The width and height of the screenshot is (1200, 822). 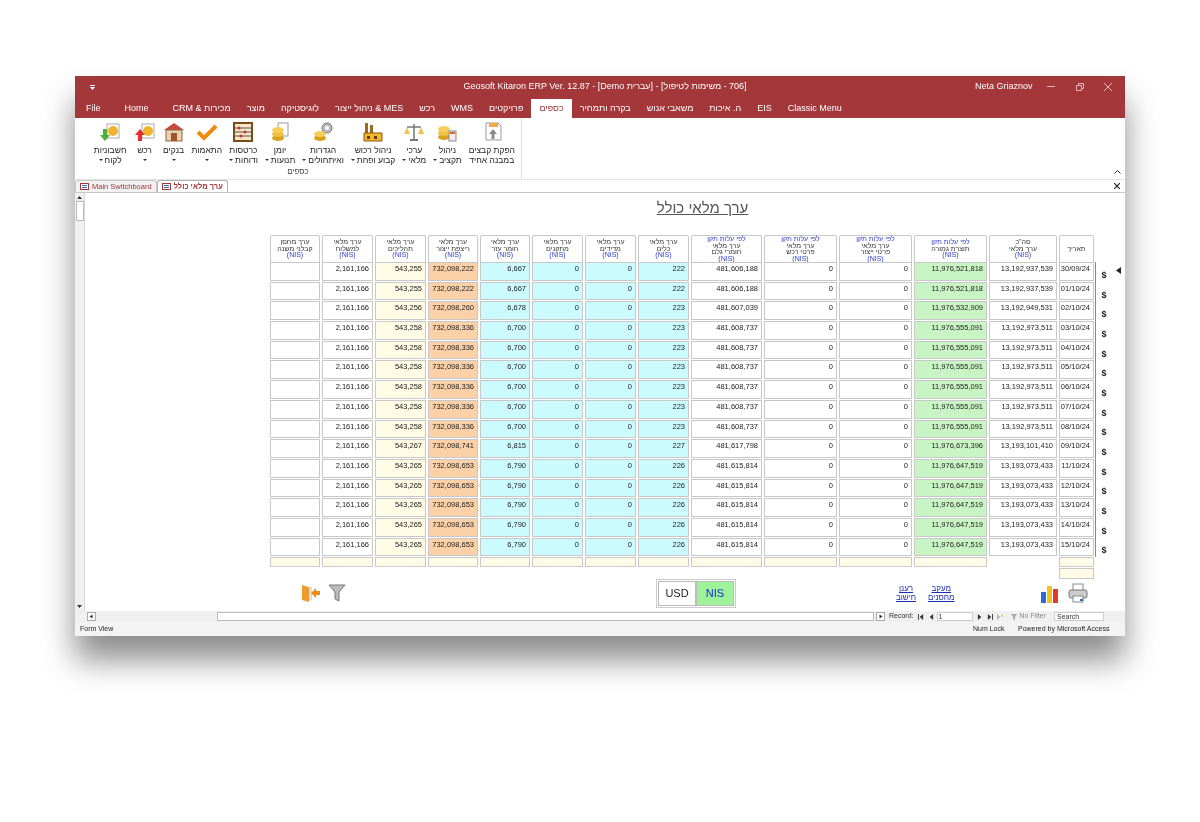 What do you see at coordinates (310, 593) in the screenshot?
I see `exit-door-icon` at bounding box center [310, 593].